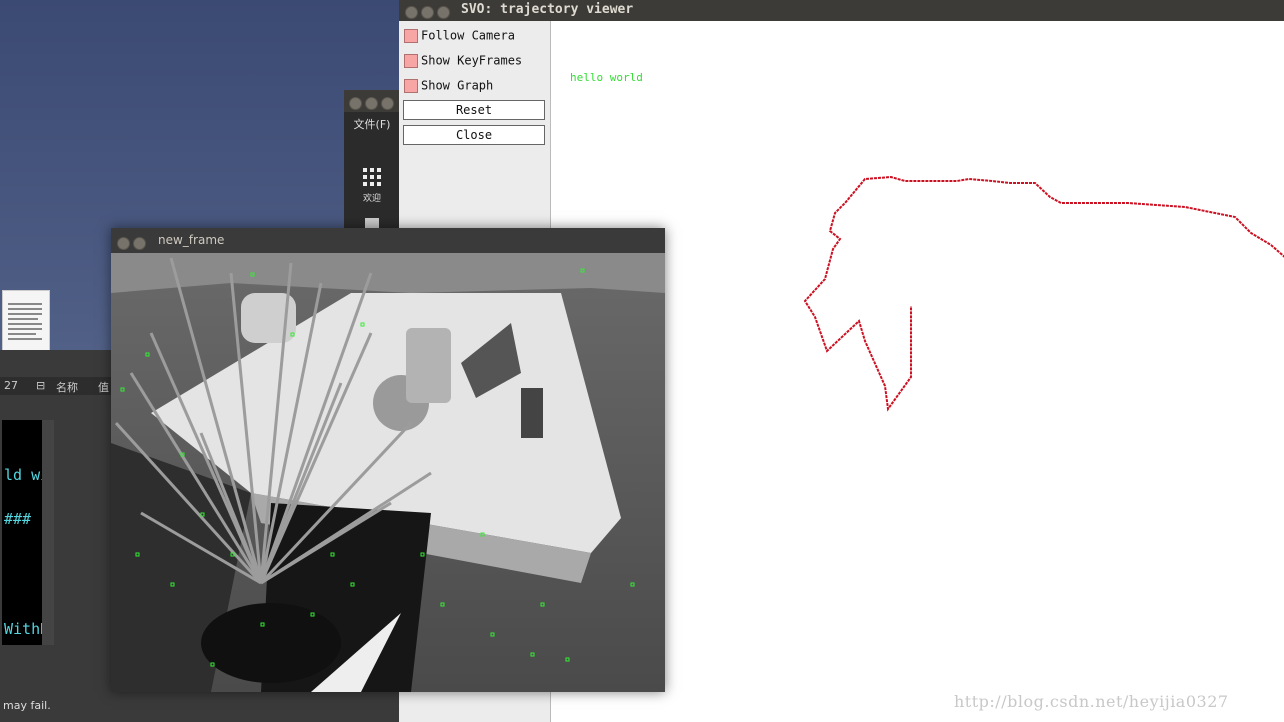 The height and width of the screenshot is (722, 1284). I want to click on follow-camera-checkbox: Follow Camera, so click(459, 37).